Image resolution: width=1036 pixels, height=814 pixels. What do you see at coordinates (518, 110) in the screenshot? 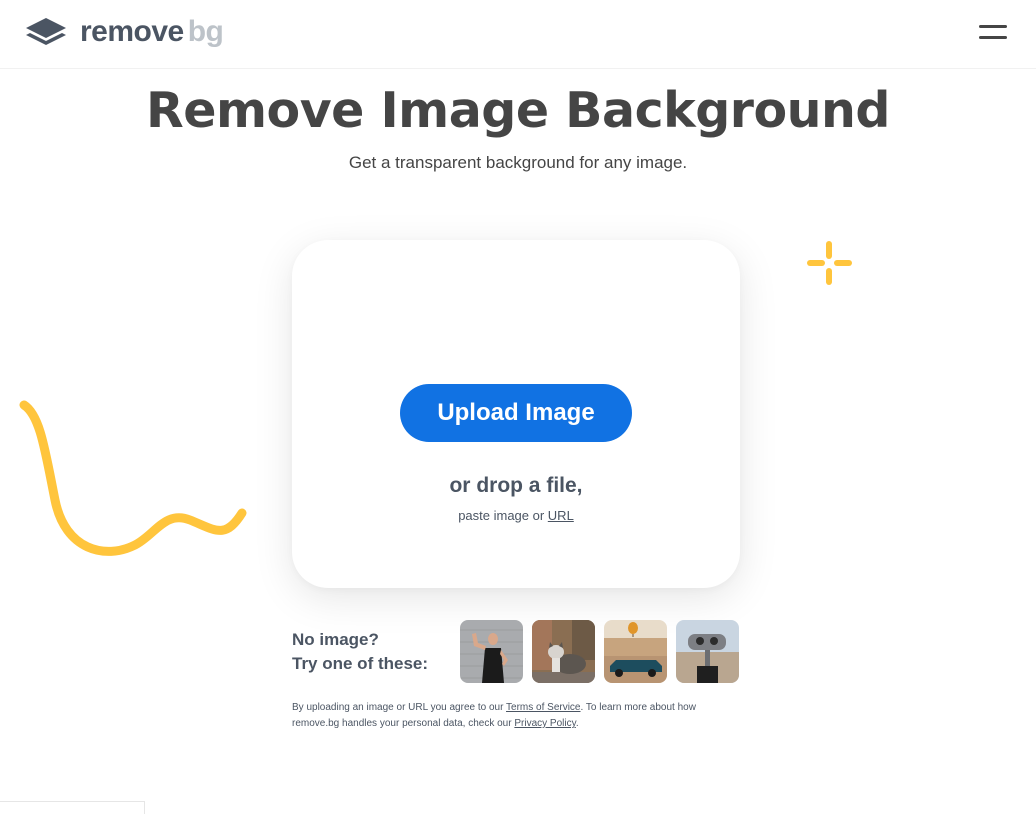
I see `page-title: Remove Image Background` at bounding box center [518, 110].